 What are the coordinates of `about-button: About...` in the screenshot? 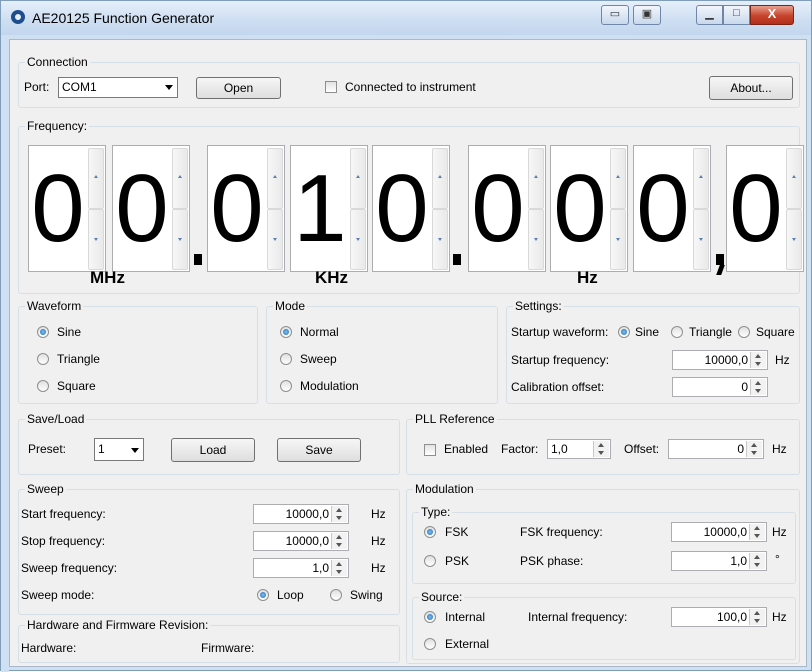 It's located at (751, 88).